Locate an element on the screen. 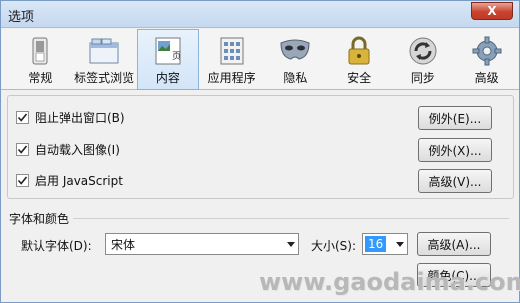 The height and width of the screenshot is (303, 520). sync-icon is located at coordinates (423, 51).